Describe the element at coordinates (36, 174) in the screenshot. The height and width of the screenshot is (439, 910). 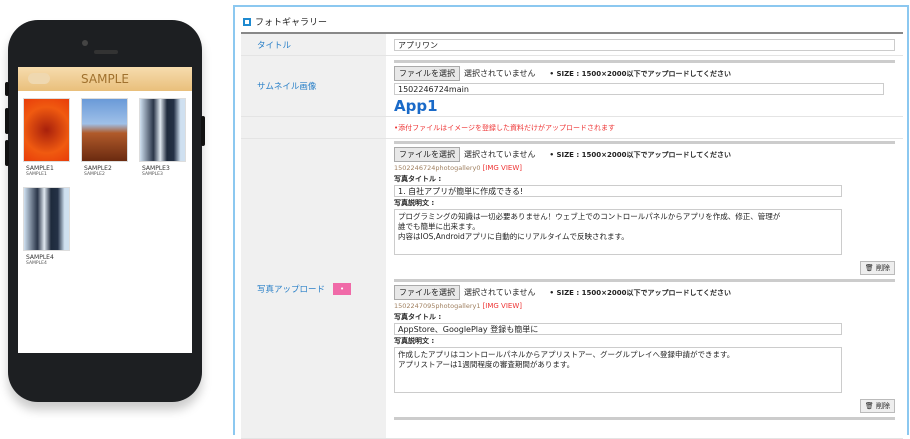
I see `item-subtitle: SAMPLE1` at that location.